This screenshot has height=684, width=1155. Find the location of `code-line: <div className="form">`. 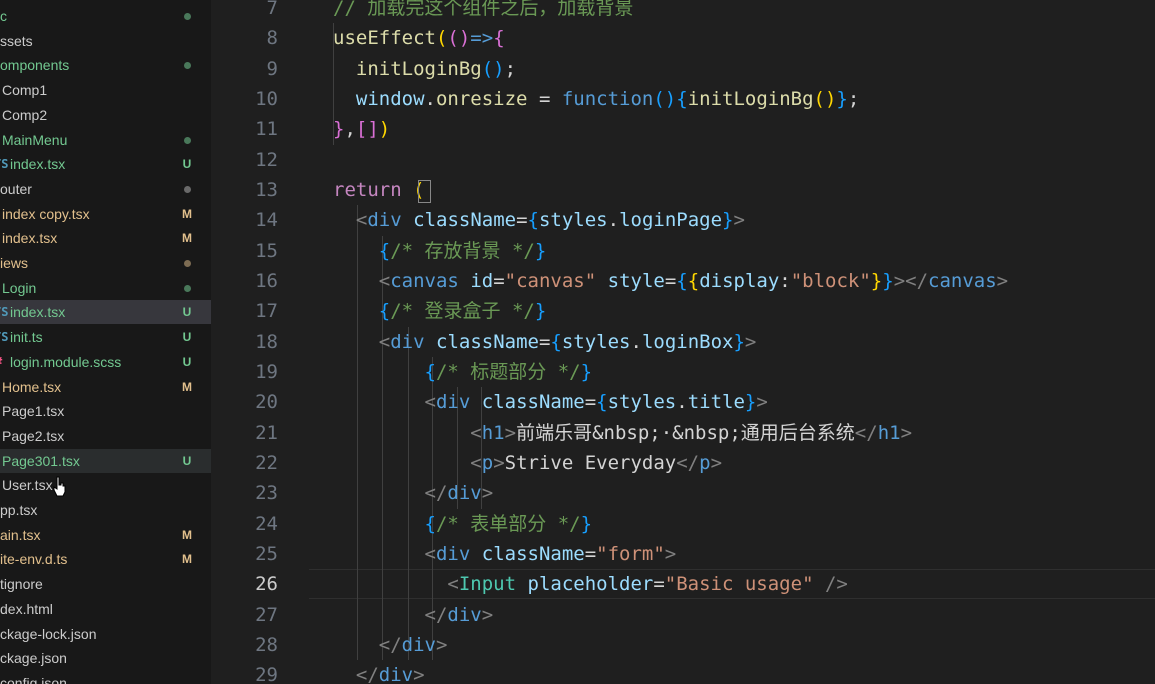

code-line: <div className="form"> is located at coordinates (505, 554).